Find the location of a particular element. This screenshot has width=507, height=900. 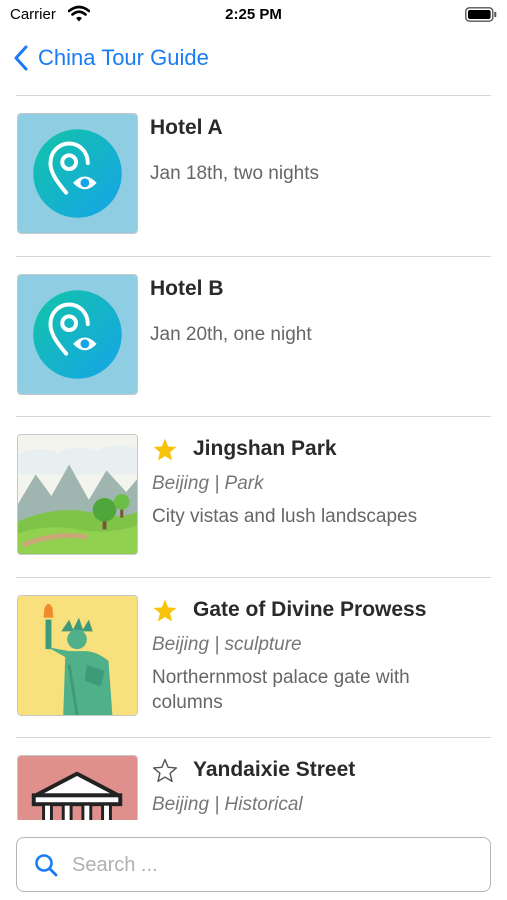

item-meta: Beijing | sculpture is located at coordinates (227, 644).